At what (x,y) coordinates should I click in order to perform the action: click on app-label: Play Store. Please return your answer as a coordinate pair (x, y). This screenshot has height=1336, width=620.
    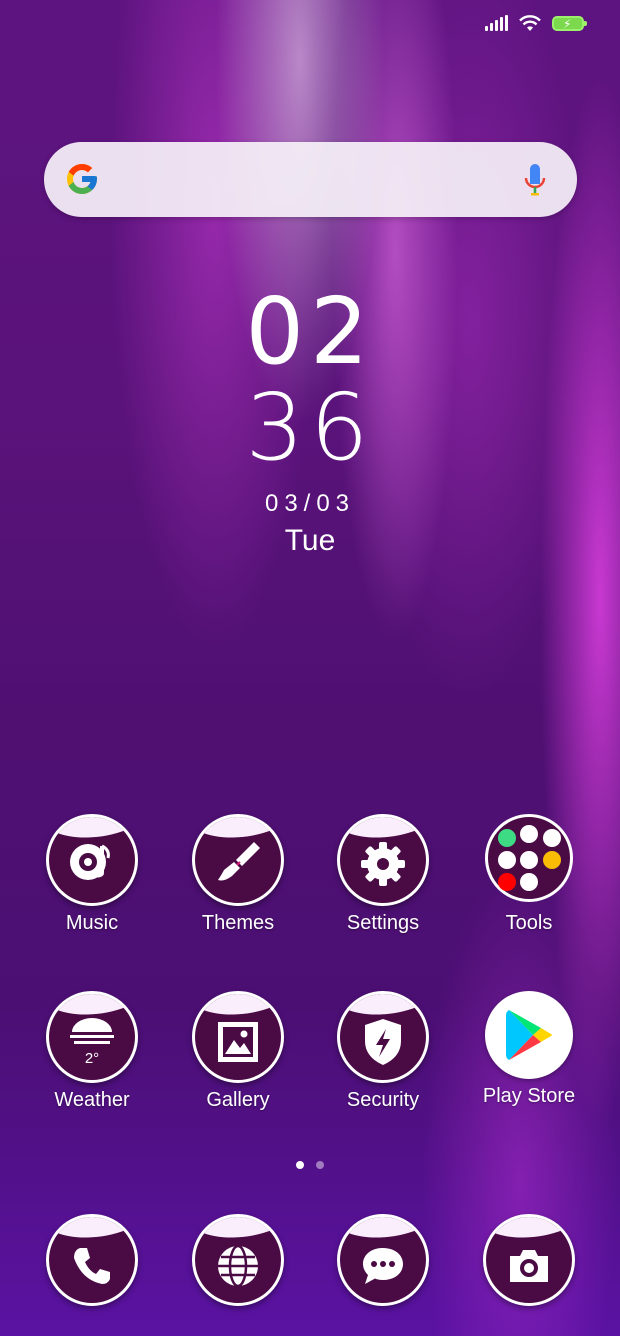
    Looking at the image, I should click on (529, 1096).